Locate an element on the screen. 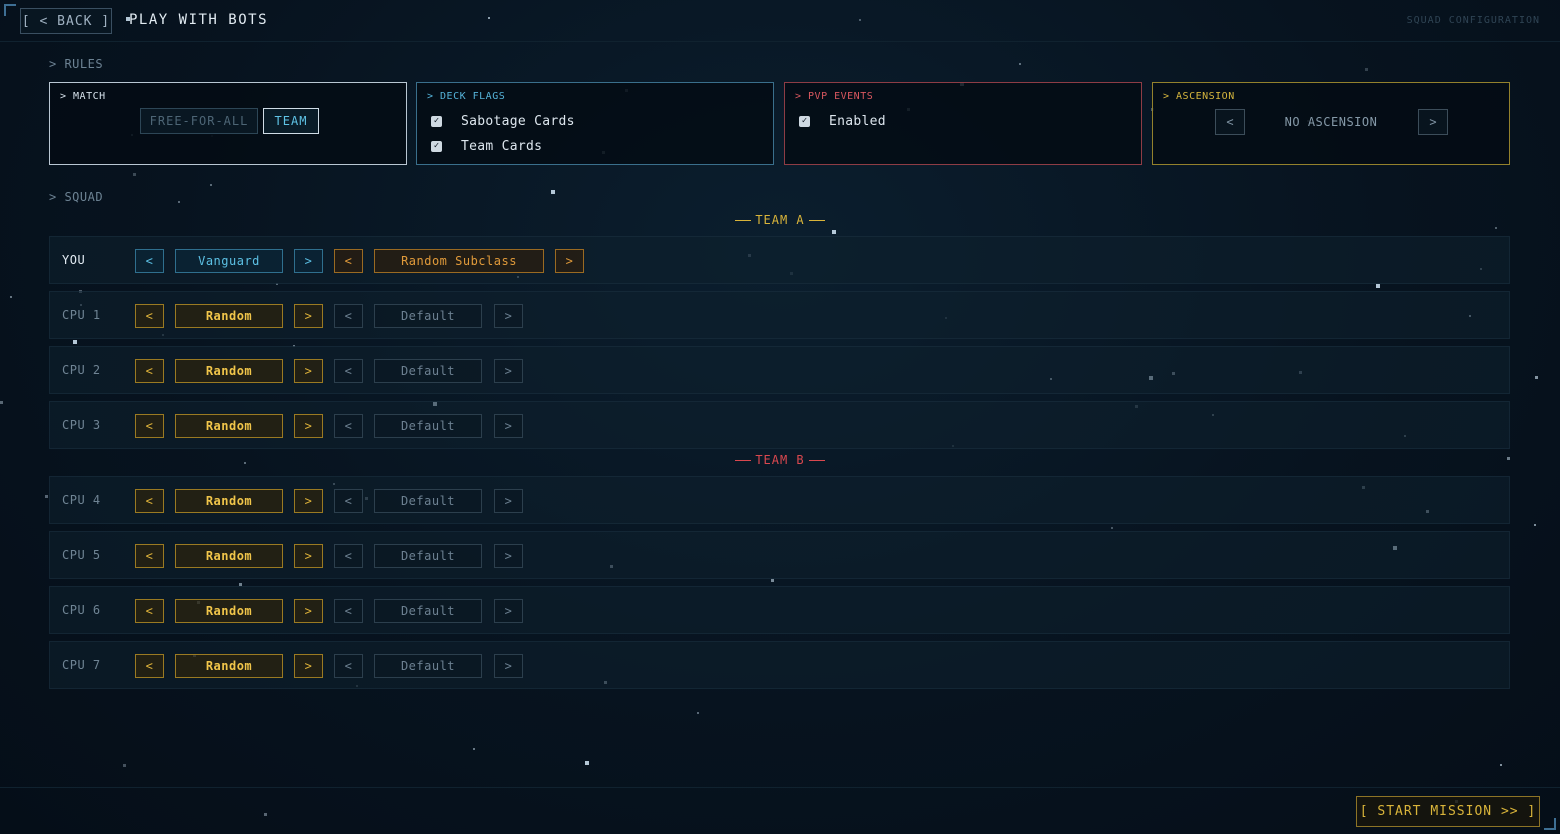 This screenshot has height=834, width=1560. pvp-enabled-toggle: ✓ Enabled is located at coordinates (842, 121).